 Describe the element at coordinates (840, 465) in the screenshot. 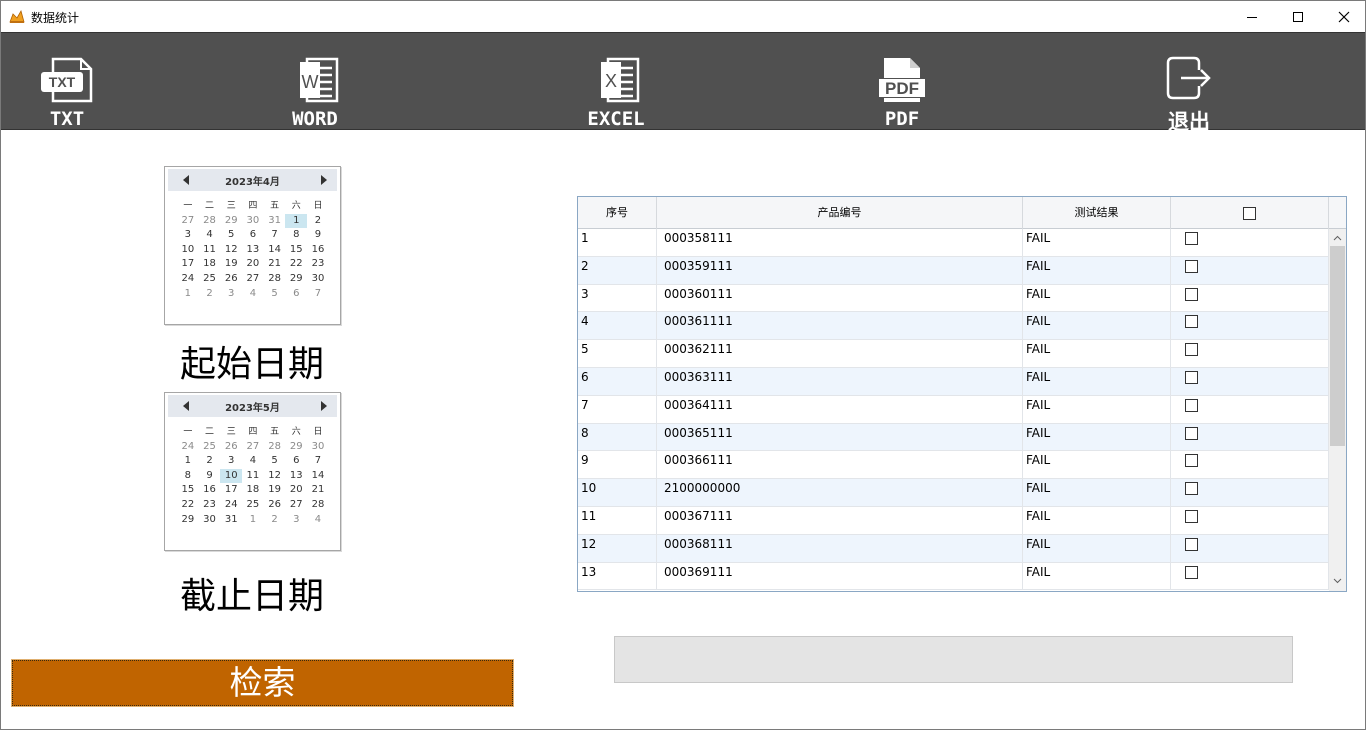

I see `product-id-cell: 000366111` at that location.